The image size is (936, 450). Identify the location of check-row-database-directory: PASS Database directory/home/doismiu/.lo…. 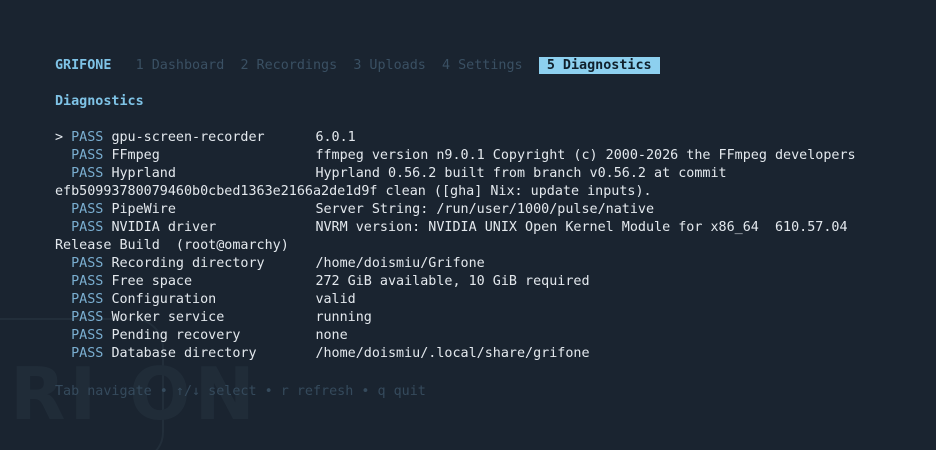
(322, 354).